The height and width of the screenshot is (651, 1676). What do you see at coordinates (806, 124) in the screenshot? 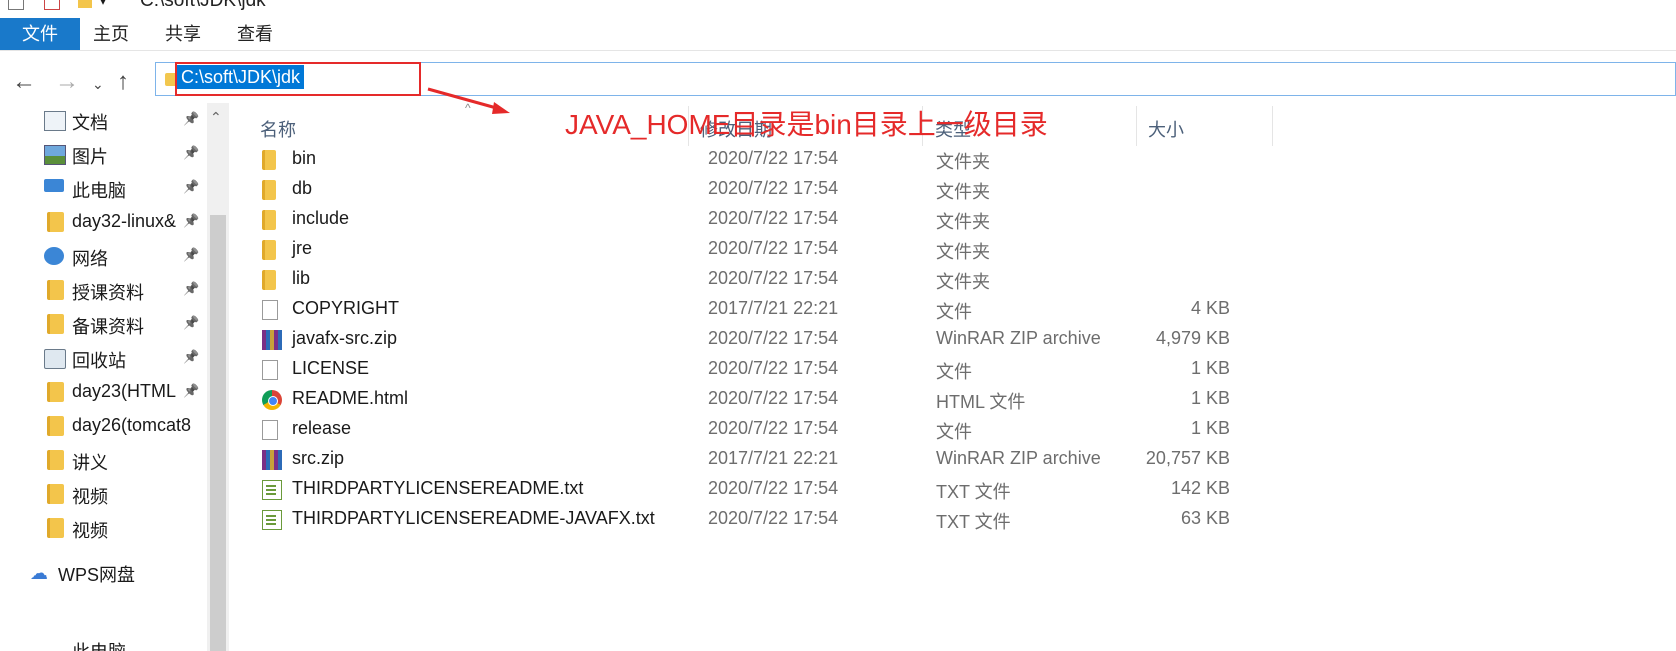
I see `annotation-text: JAVA_HOME目录是bin目录上一级目录` at bounding box center [806, 124].